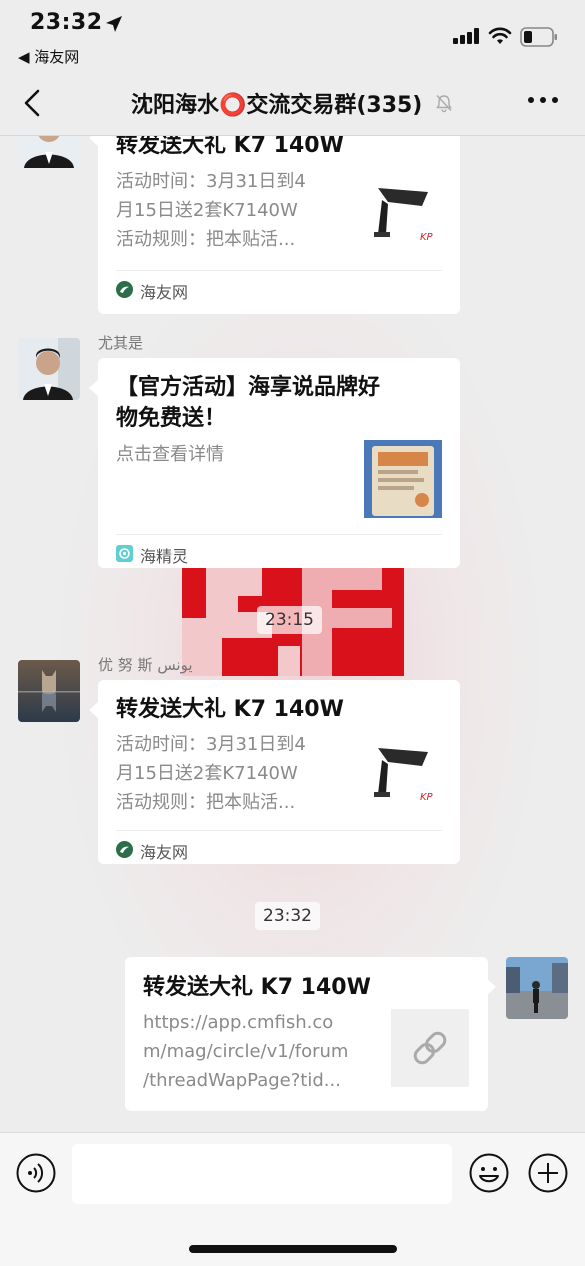  I want to click on street-photo-avatar-icon, so click(537, 988).